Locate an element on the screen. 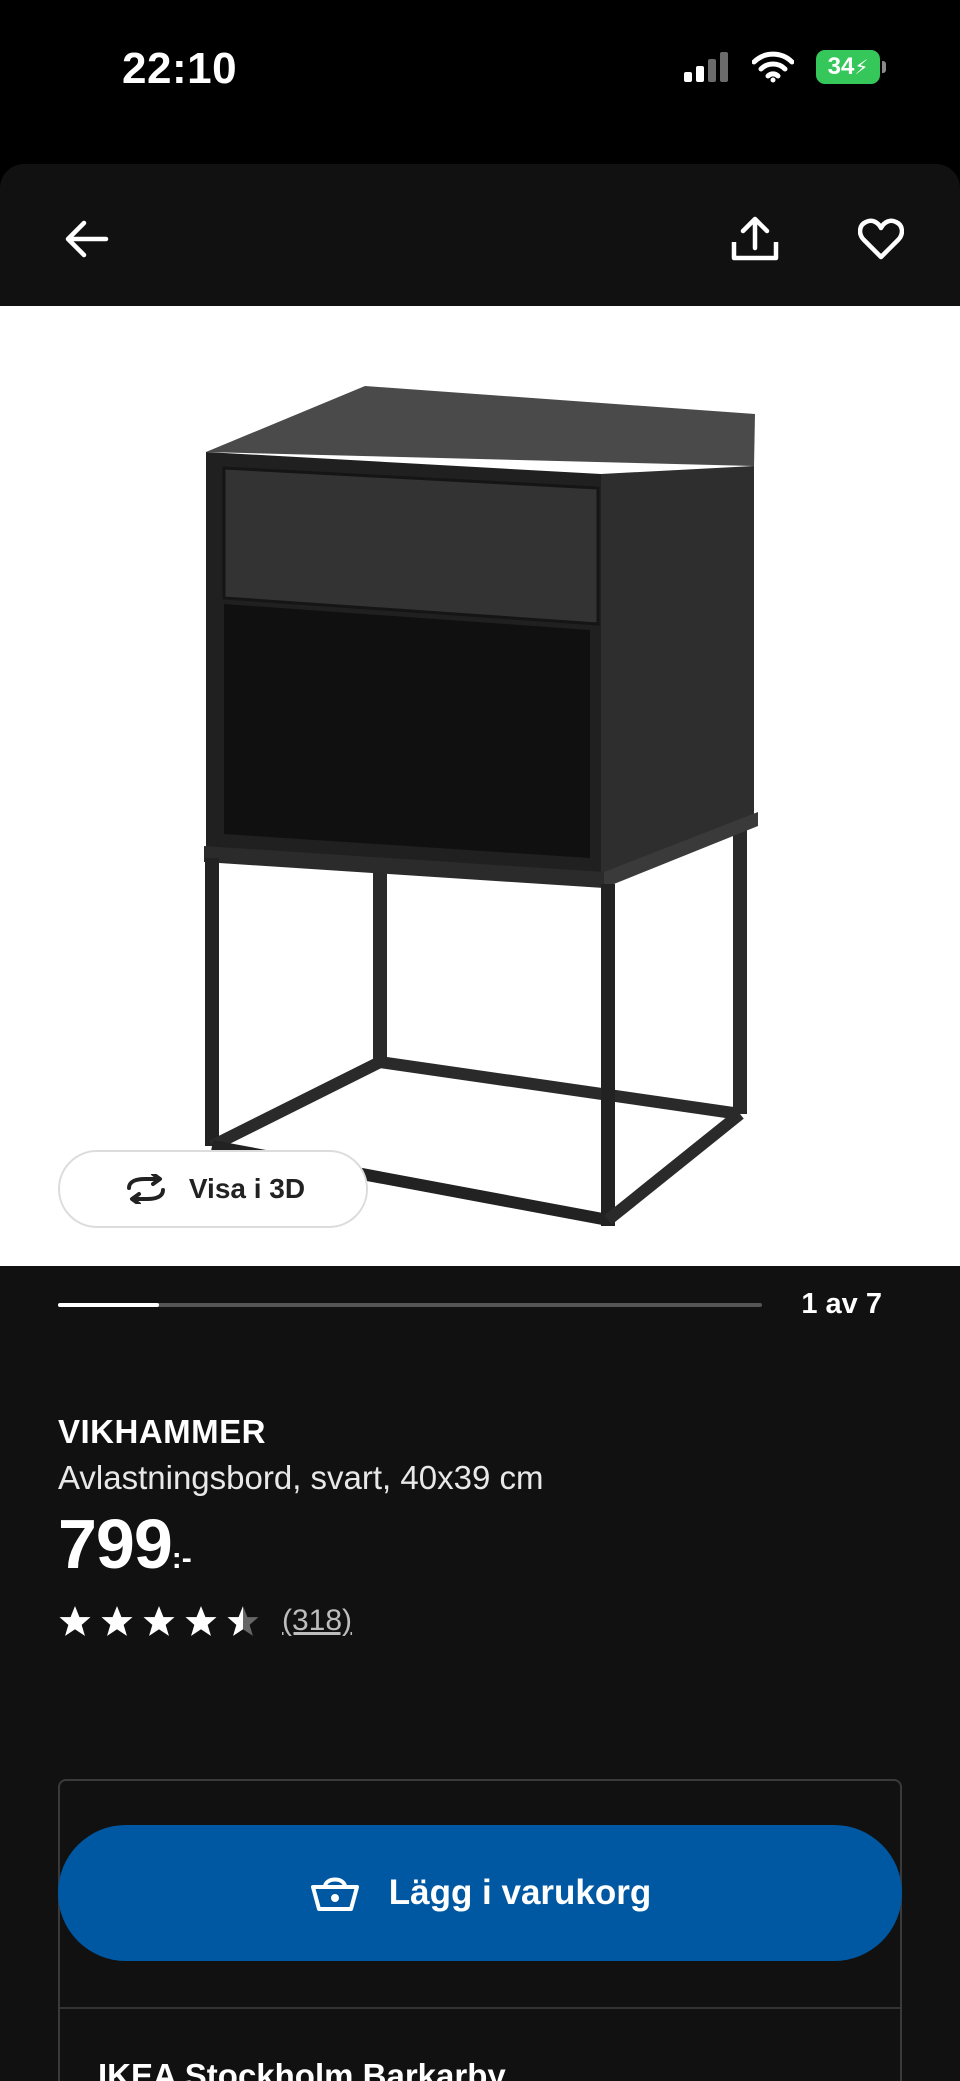 The height and width of the screenshot is (2081, 960). store-name: IKEA Stockholm Barkarby is located at coordinates (302, 2069).